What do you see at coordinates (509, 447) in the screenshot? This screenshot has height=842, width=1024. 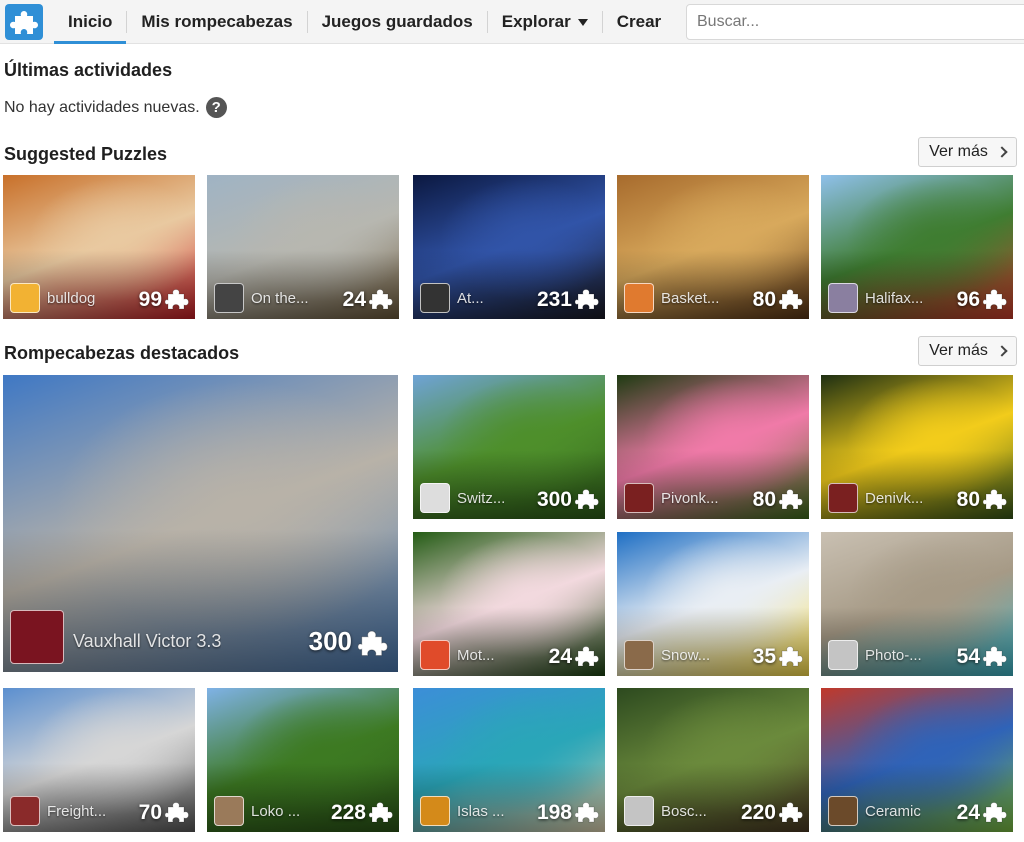 I see `puzzle-tile: Switz... 300` at bounding box center [509, 447].